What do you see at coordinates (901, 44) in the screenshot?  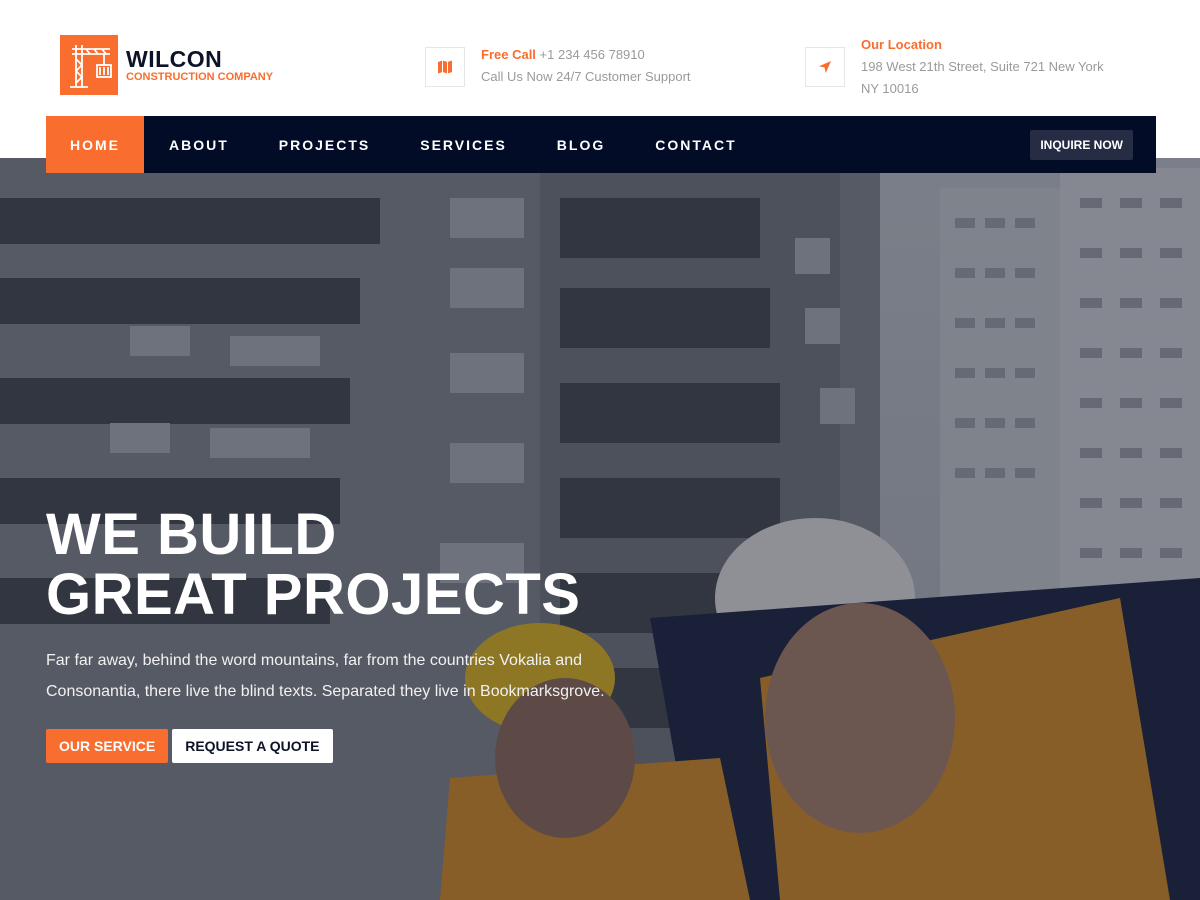 I see `location-title: Our Location` at bounding box center [901, 44].